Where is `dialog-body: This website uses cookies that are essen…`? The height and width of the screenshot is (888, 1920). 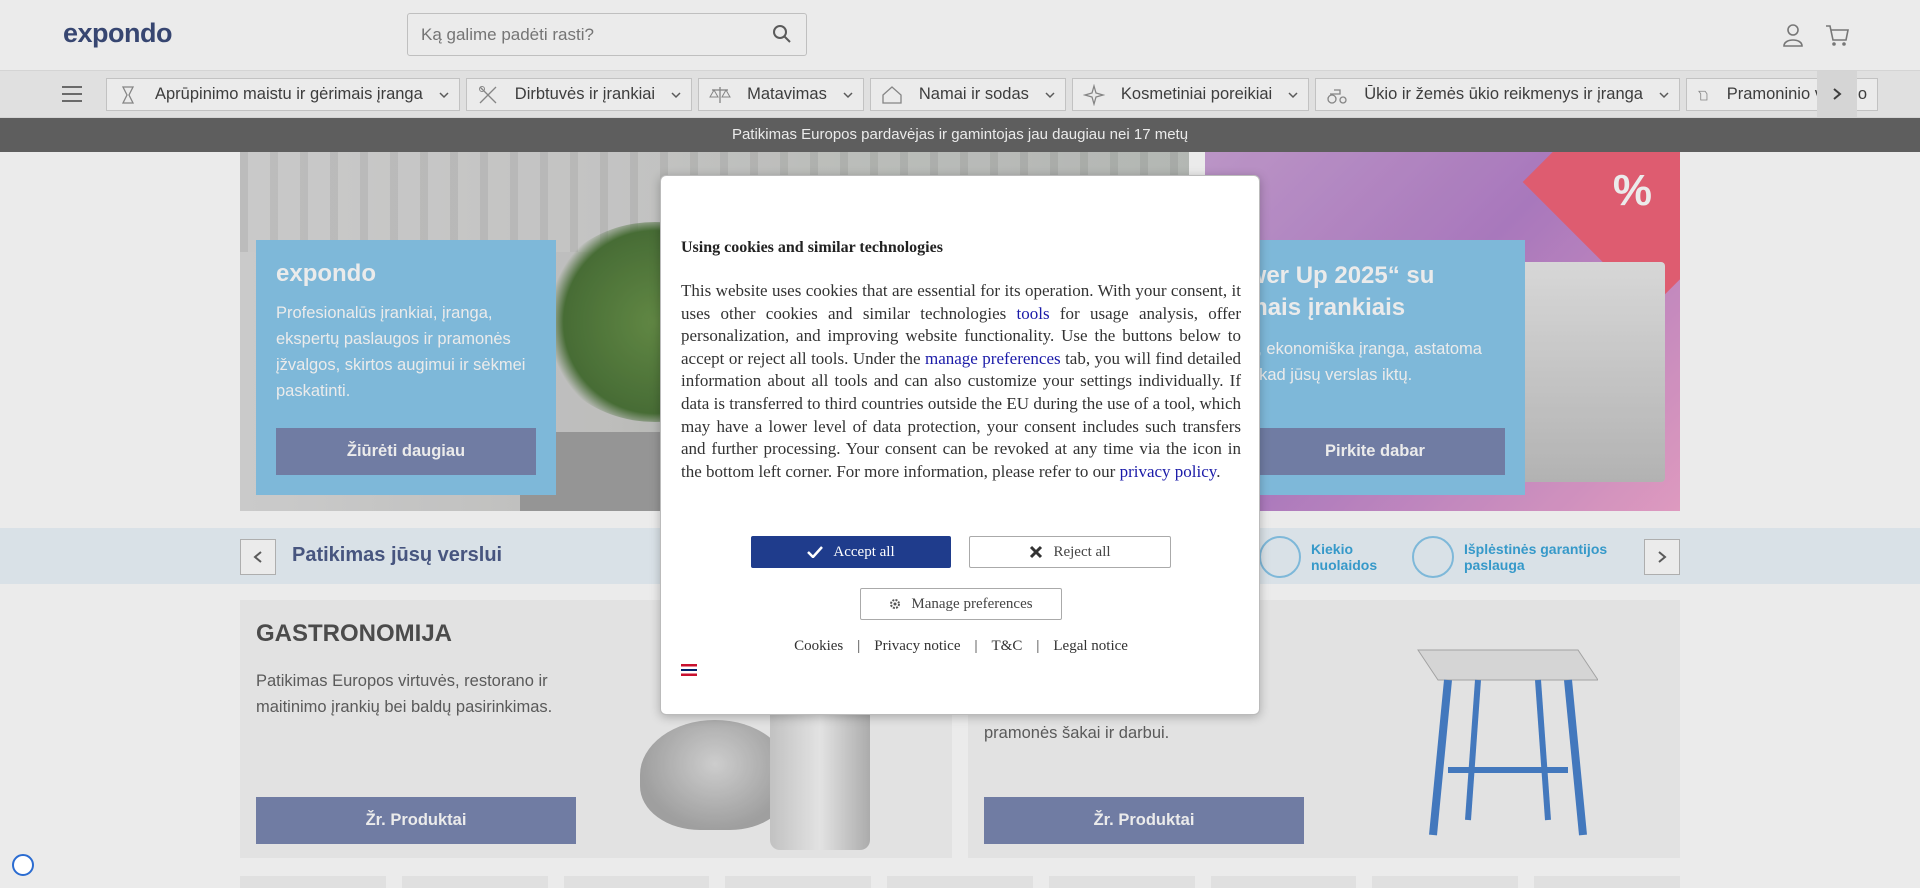 dialog-body: This website uses cookies that are essen… is located at coordinates (961, 381).